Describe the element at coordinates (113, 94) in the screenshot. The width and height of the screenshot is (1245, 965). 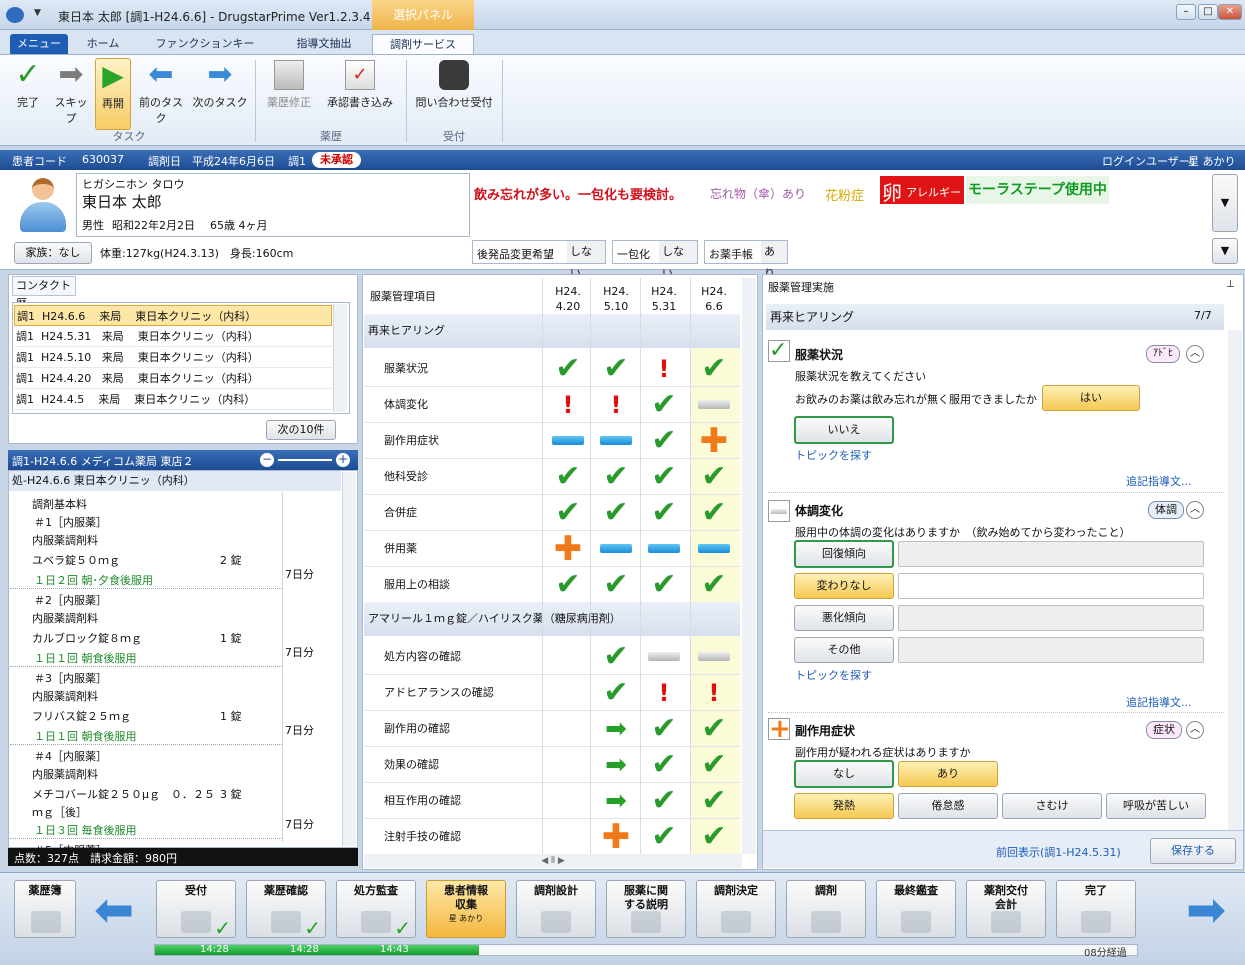
I see `resume-button: ▶ 再開` at that location.